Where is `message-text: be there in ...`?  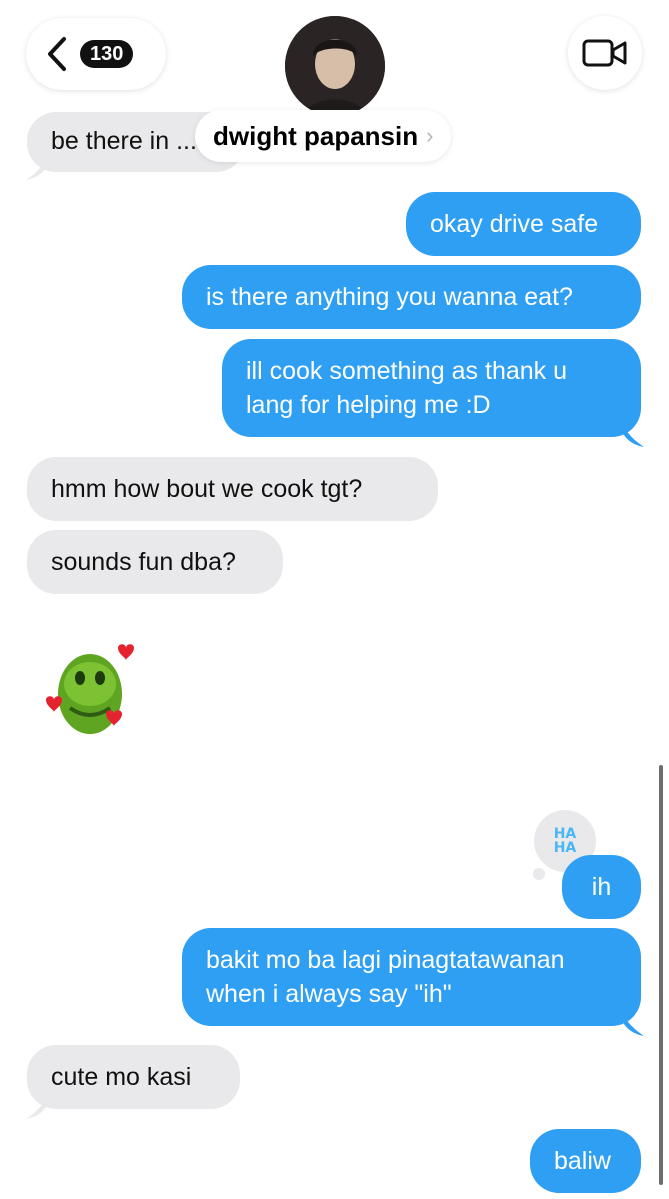 message-text: be there in ... is located at coordinates (124, 141).